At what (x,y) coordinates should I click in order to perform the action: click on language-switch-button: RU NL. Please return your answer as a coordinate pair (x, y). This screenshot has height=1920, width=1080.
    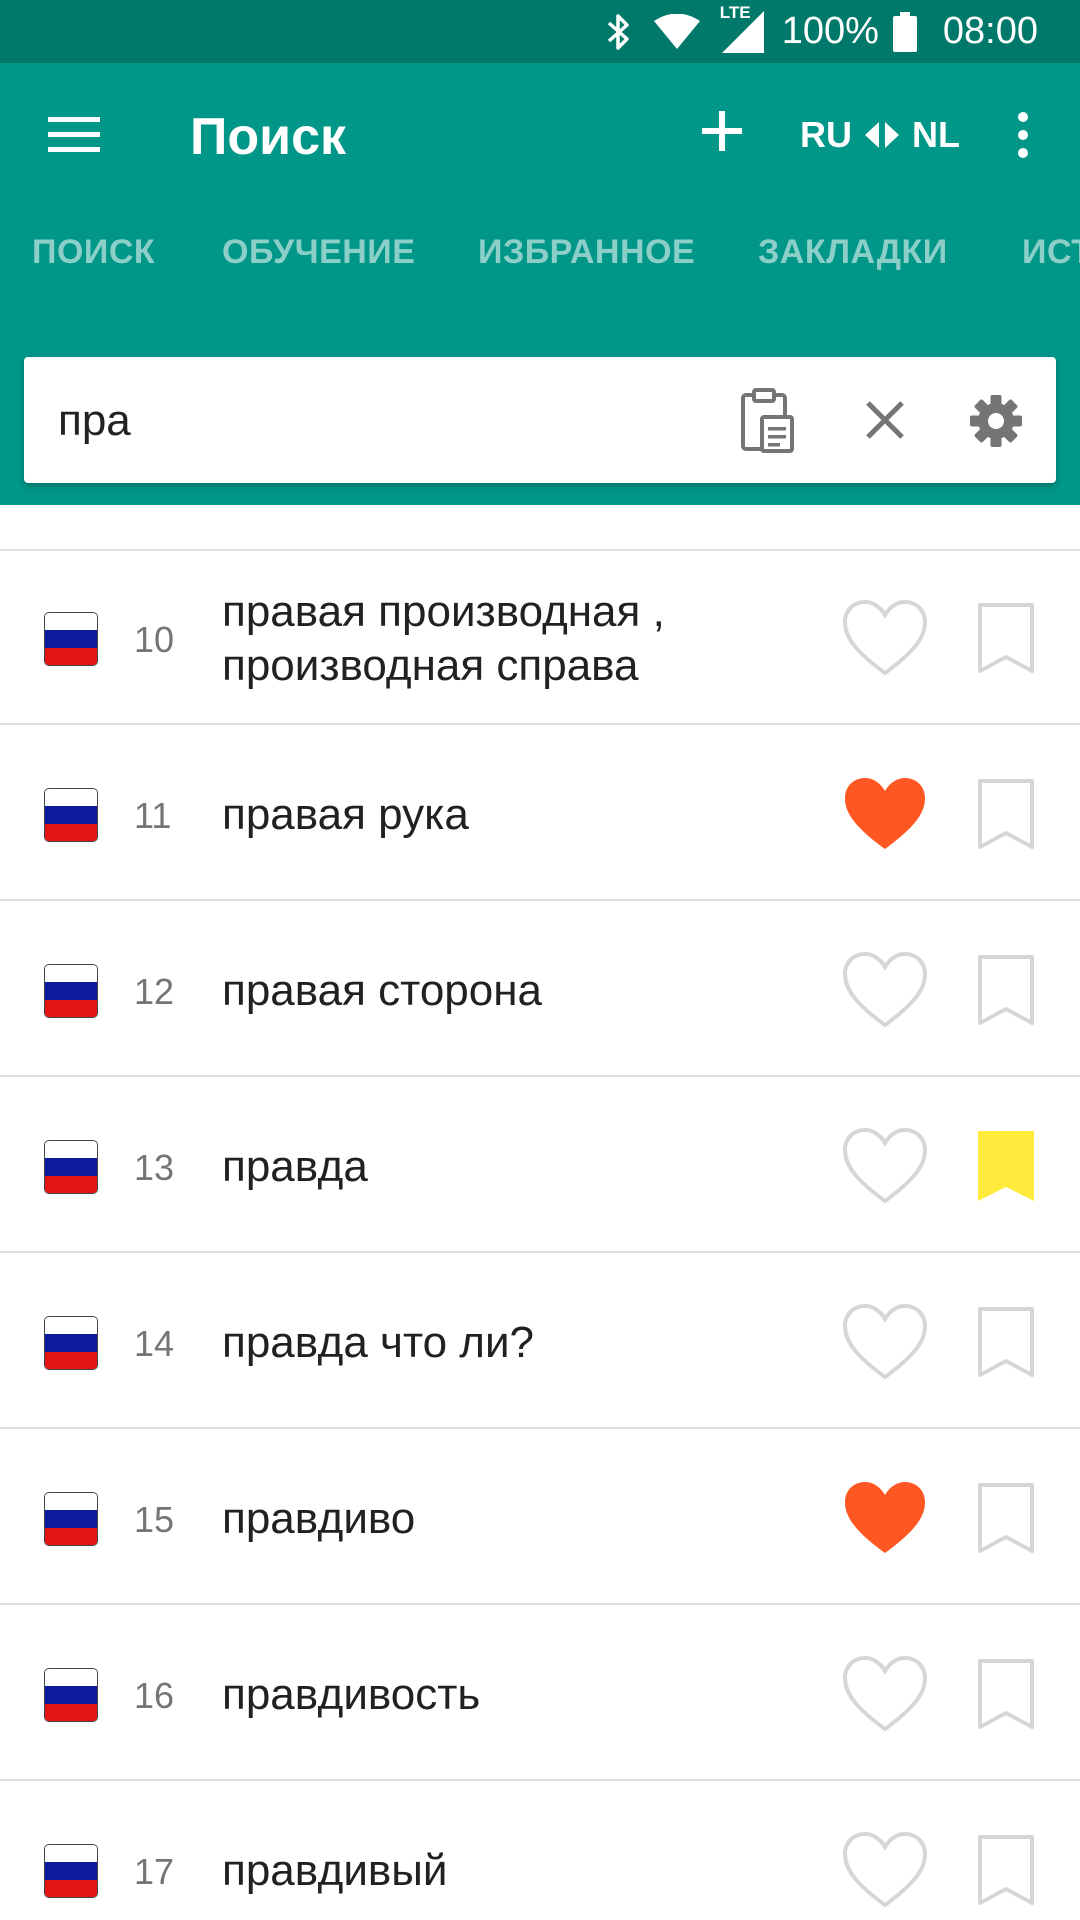
    Looking at the image, I should click on (880, 135).